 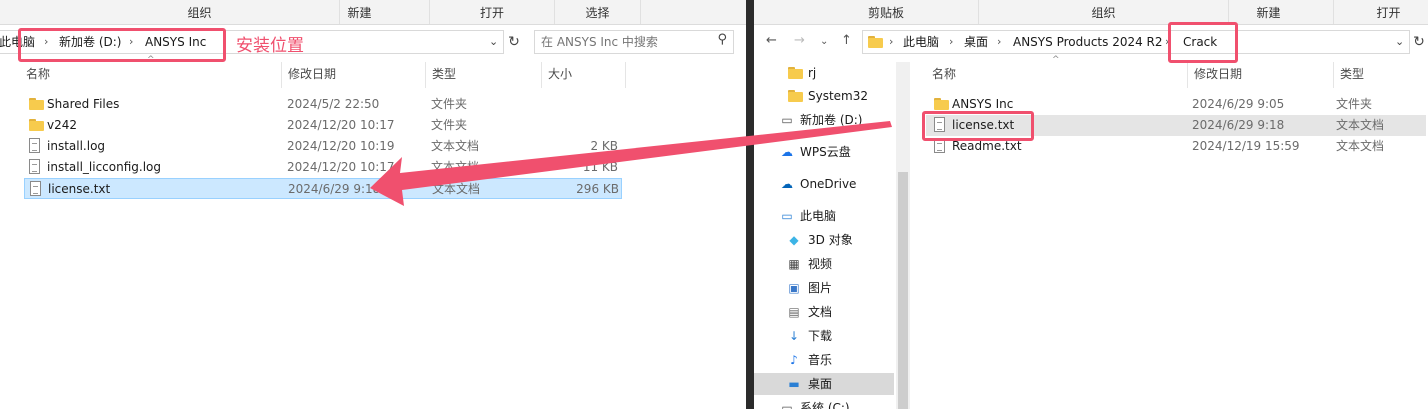 I want to click on picture-icon: ▣, so click(x=794, y=288).